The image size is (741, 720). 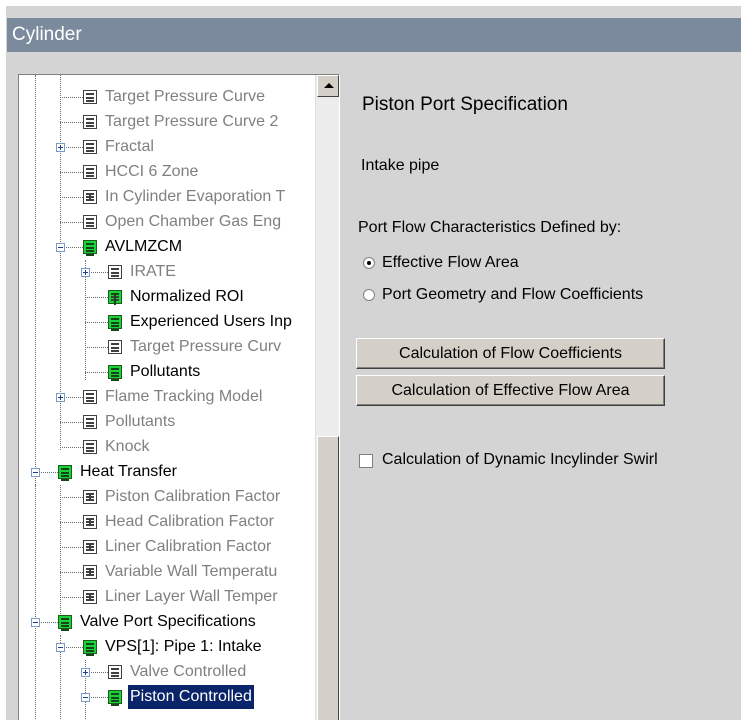 I want to click on collapse-valve-port-icon, so click(x=35, y=622).